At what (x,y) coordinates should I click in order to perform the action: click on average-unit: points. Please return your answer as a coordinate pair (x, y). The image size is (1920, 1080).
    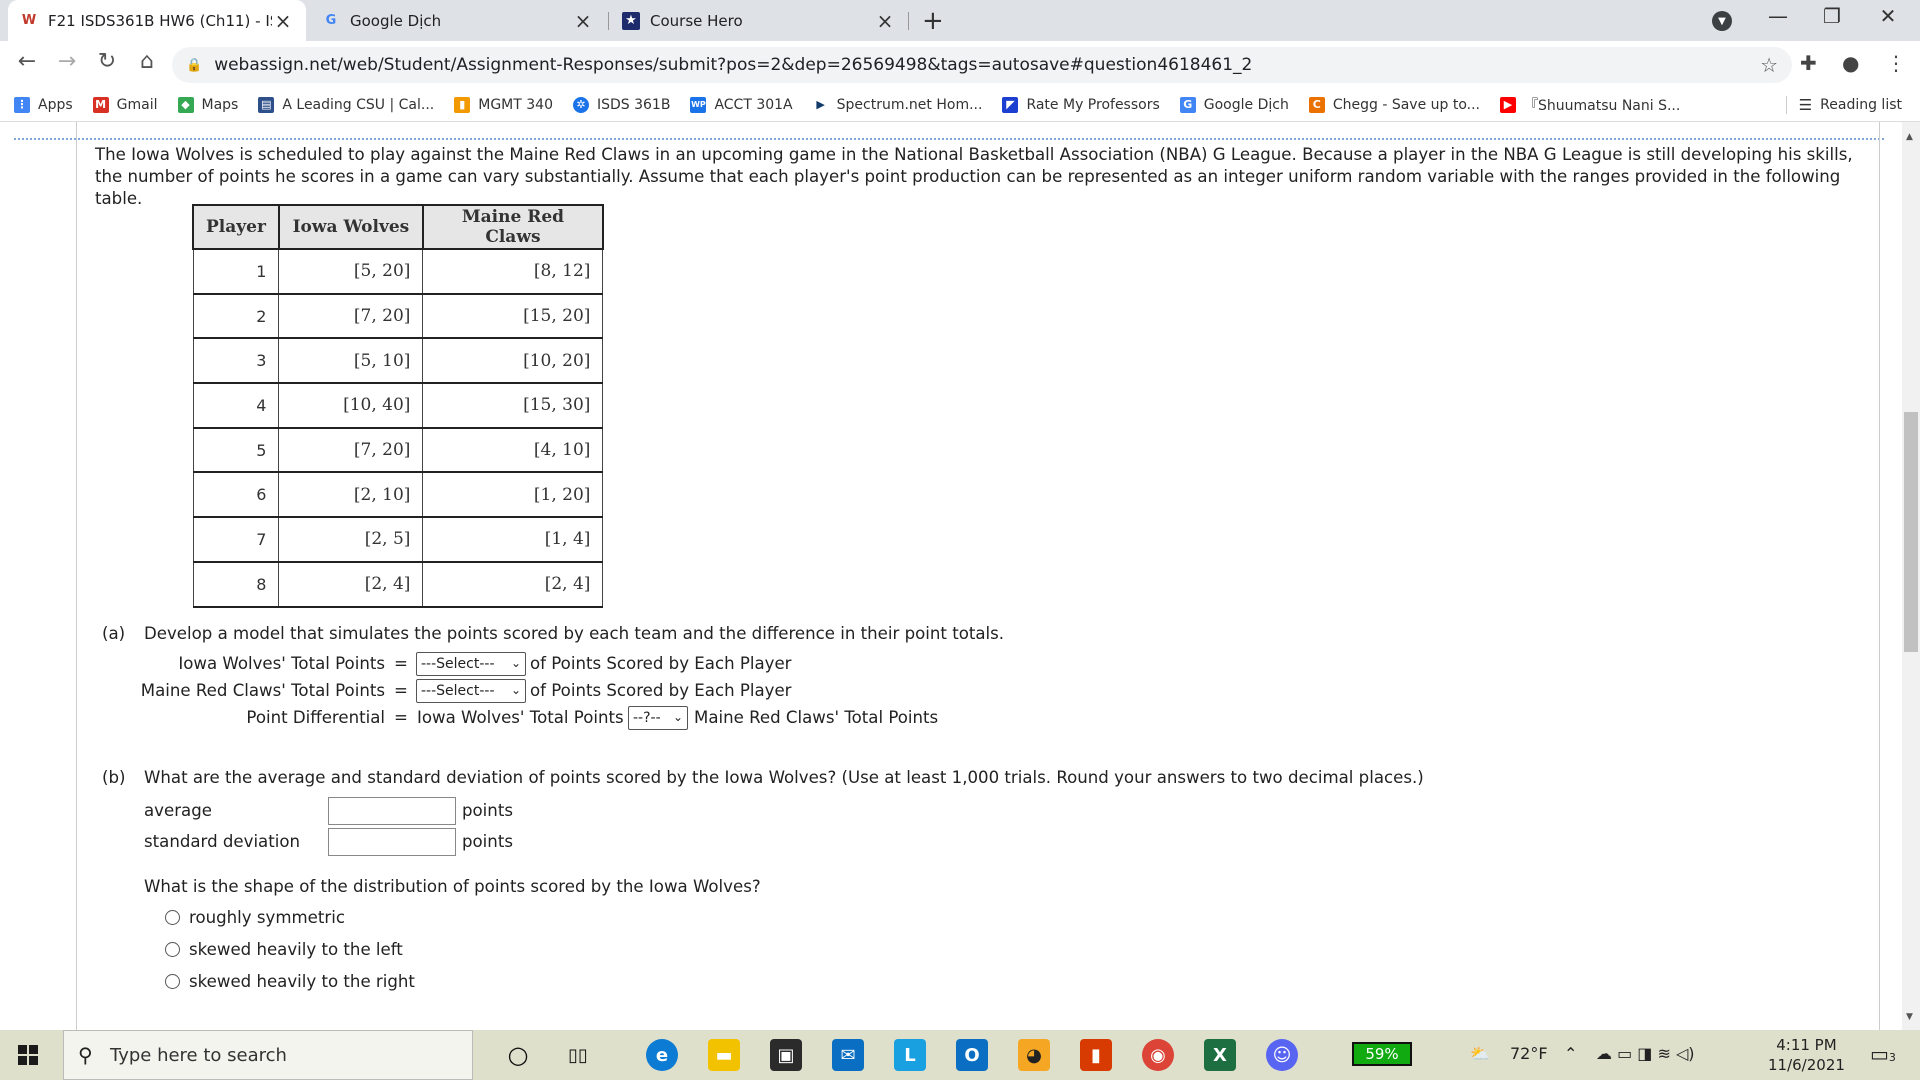
    Looking at the image, I should click on (487, 810).